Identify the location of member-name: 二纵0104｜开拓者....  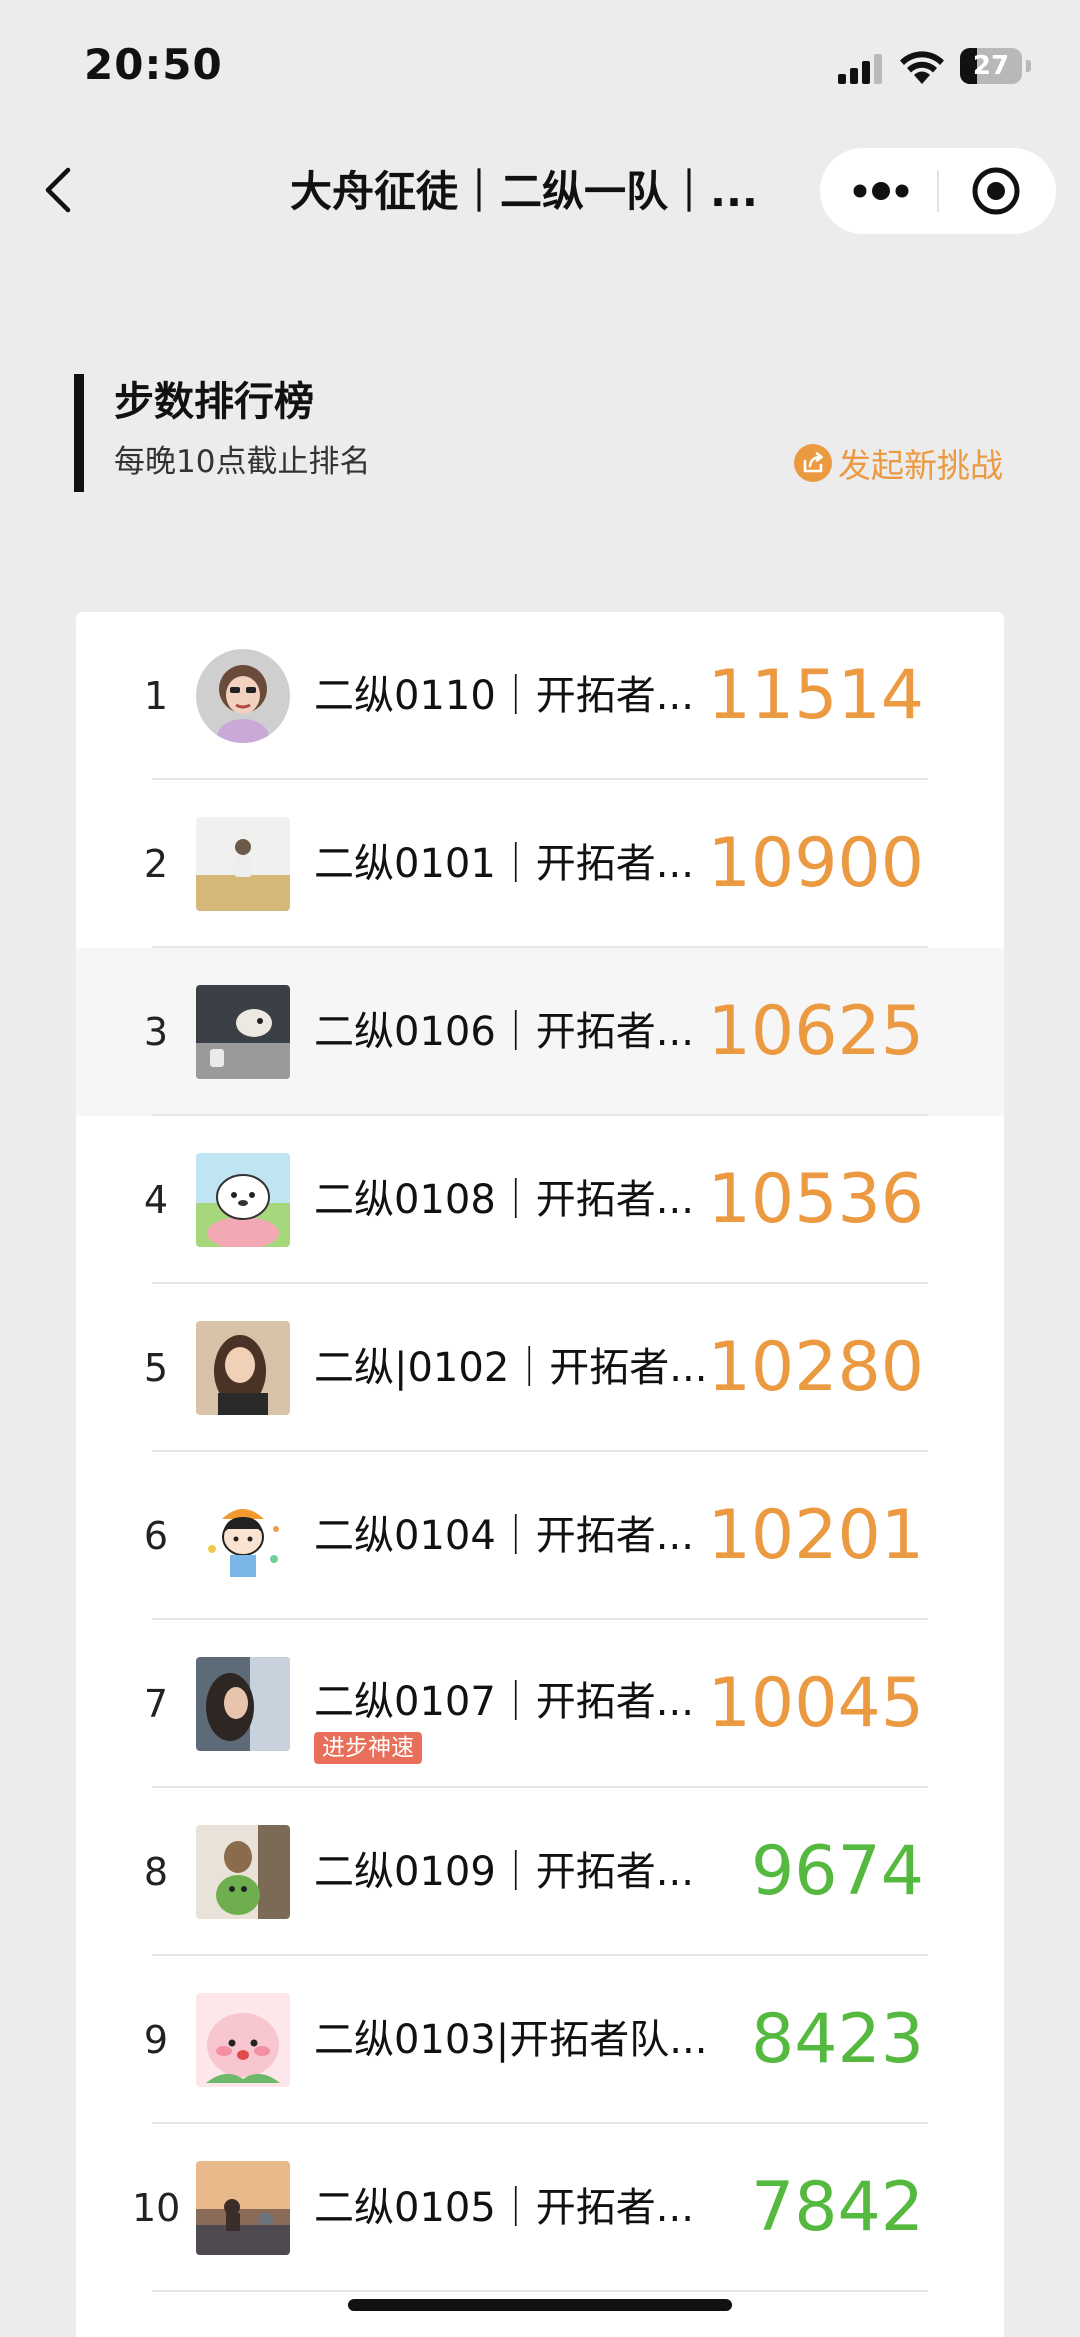
(504, 1536).